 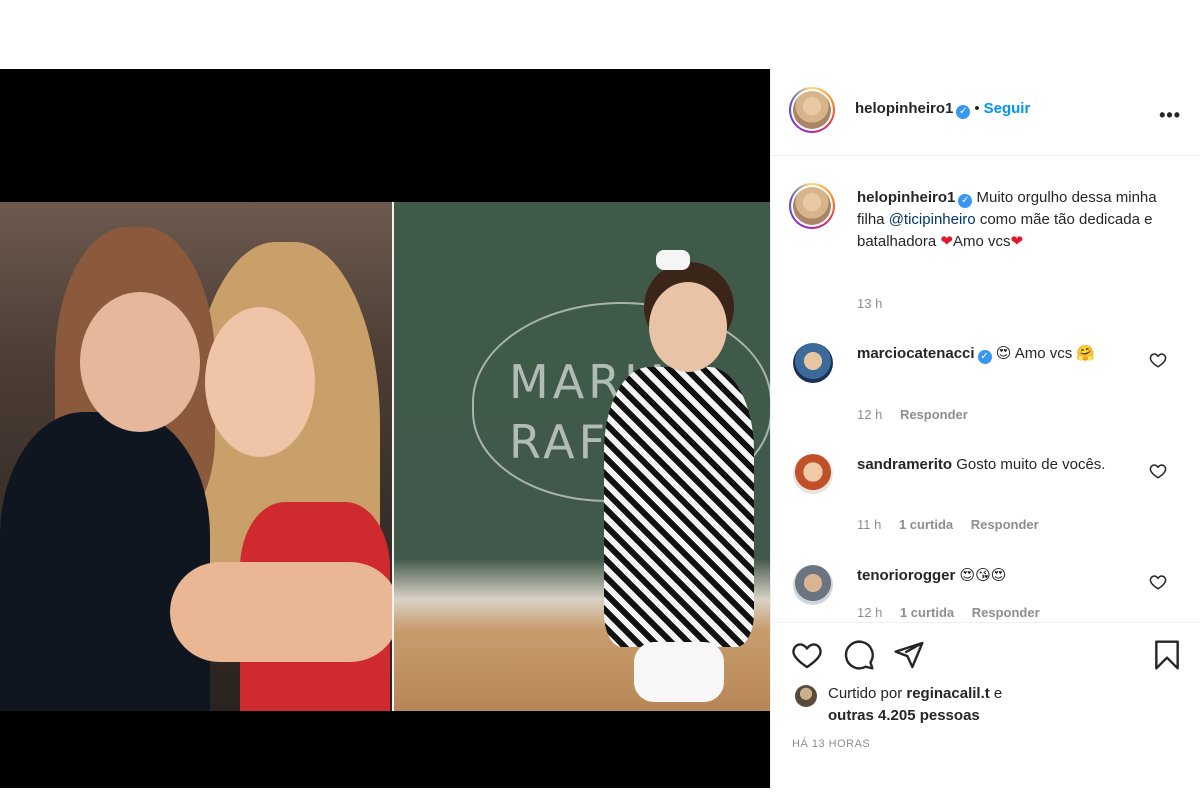 I want to click on likes-user: reginacalil.t, so click(x=947, y=693).